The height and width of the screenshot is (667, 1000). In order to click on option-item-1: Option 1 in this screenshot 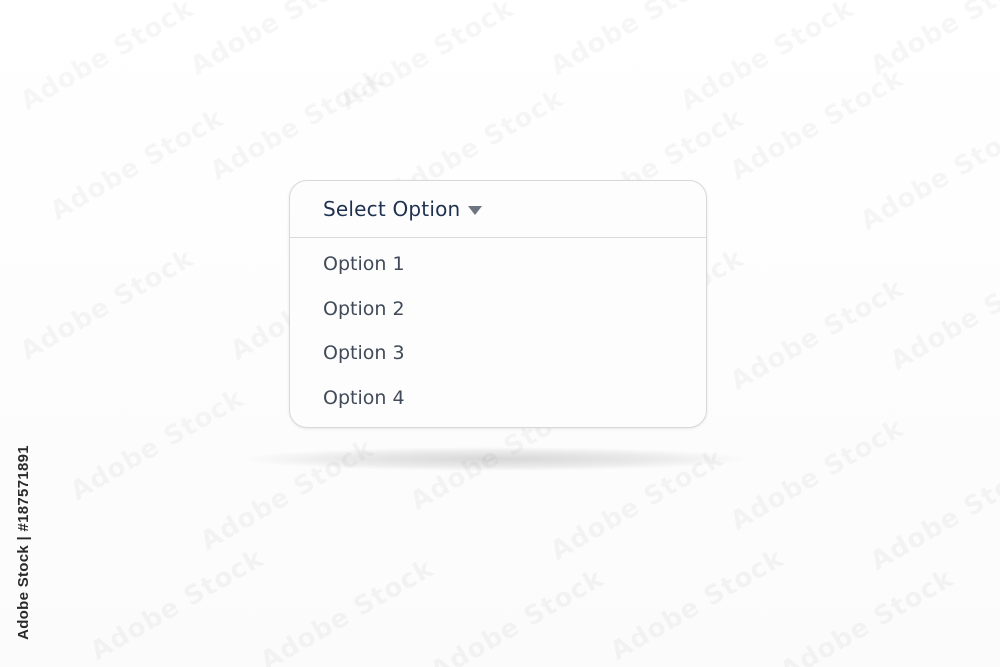, I will do `click(498, 264)`.